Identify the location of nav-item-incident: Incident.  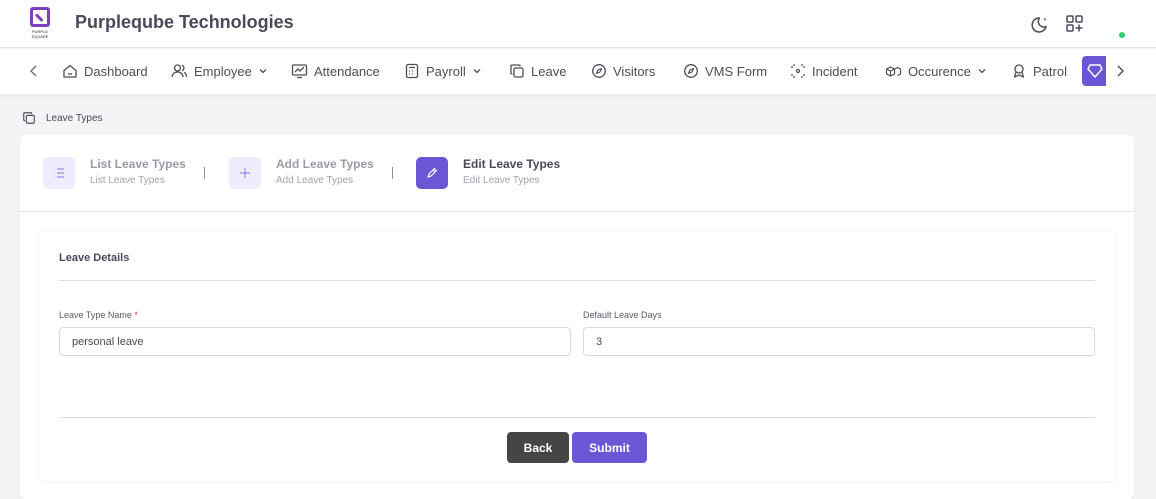
(824, 71).